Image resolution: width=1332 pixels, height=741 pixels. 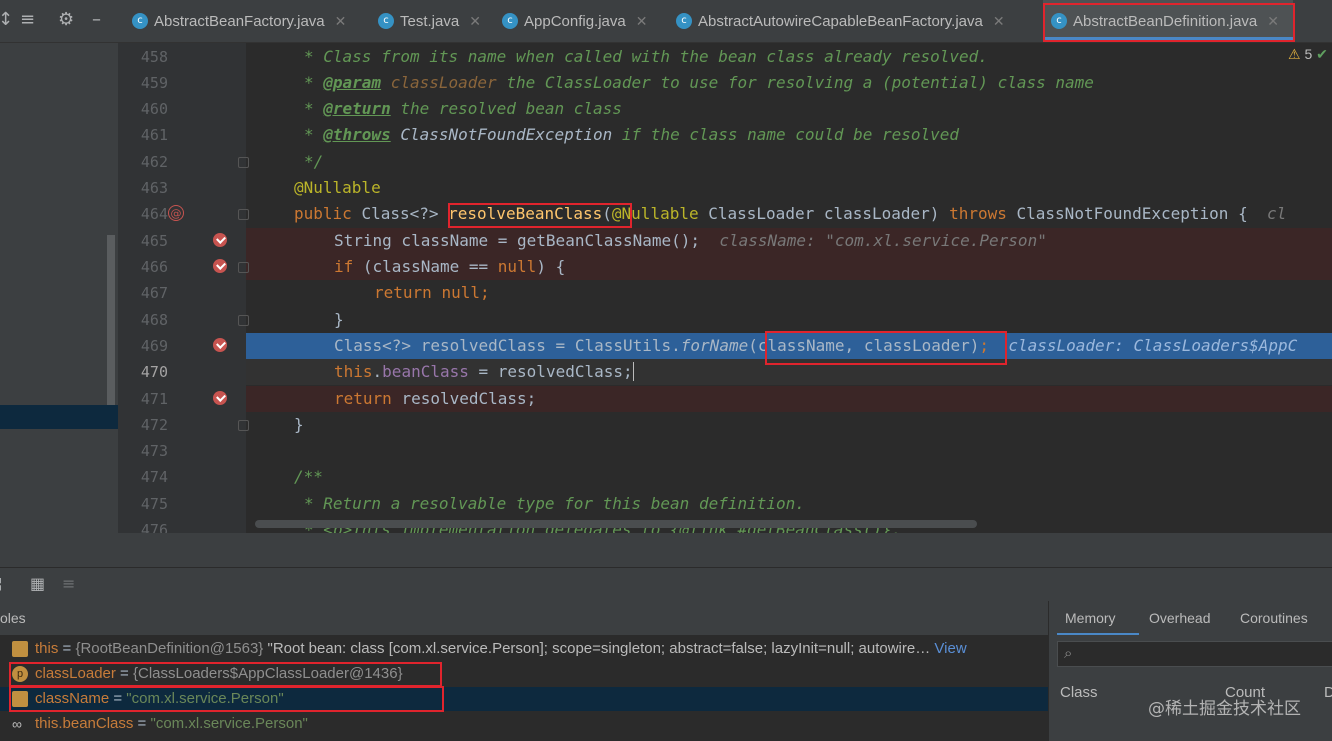 What do you see at coordinates (511, 108) in the screenshot?
I see `doc-comment-text: the resolved bean class` at bounding box center [511, 108].